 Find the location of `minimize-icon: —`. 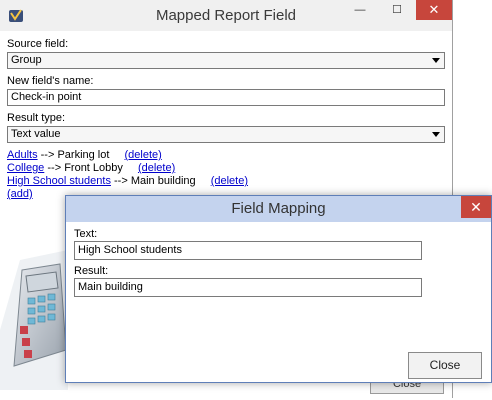

minimize-icon: — is located at coordinates (360, 10).